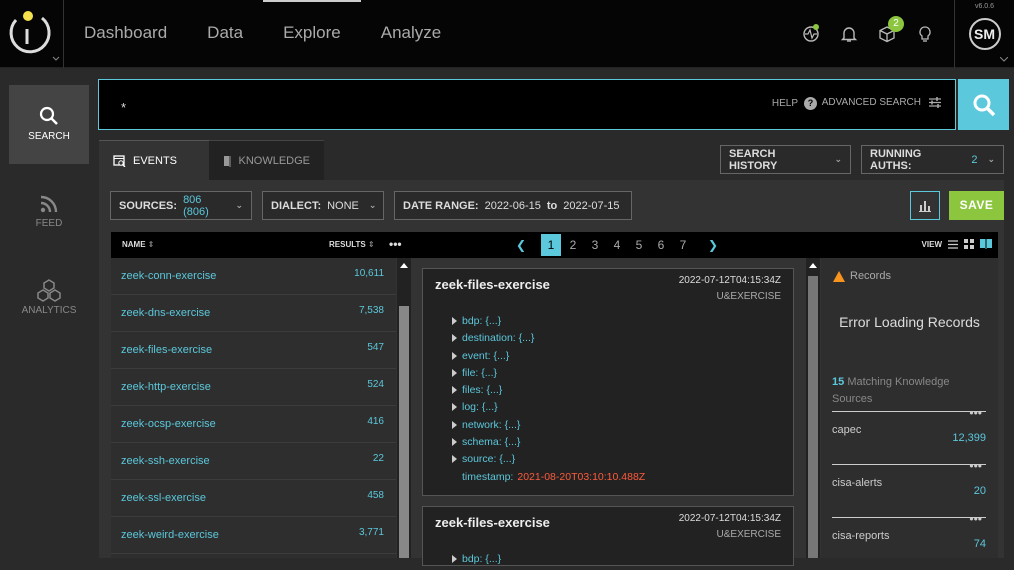 The image size is (1014, 570). I want to click on source-list-scrollbar, so click(404, 408).